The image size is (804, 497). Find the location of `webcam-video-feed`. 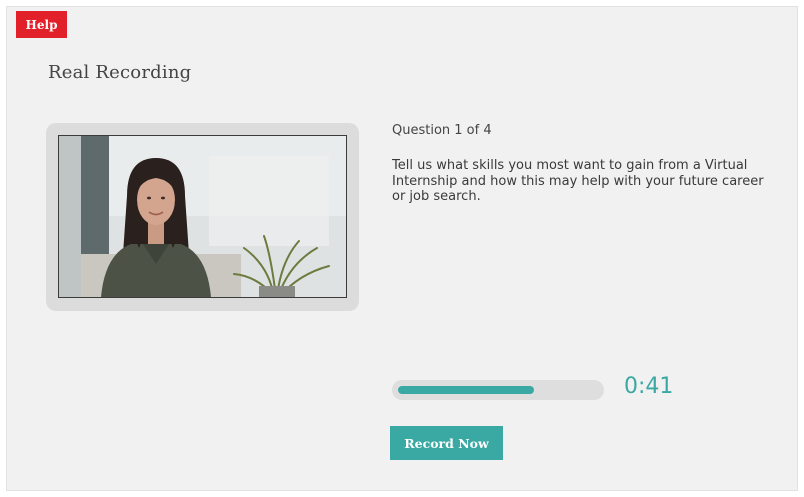

webcam-video-feed is located at coordinates (202, 216).